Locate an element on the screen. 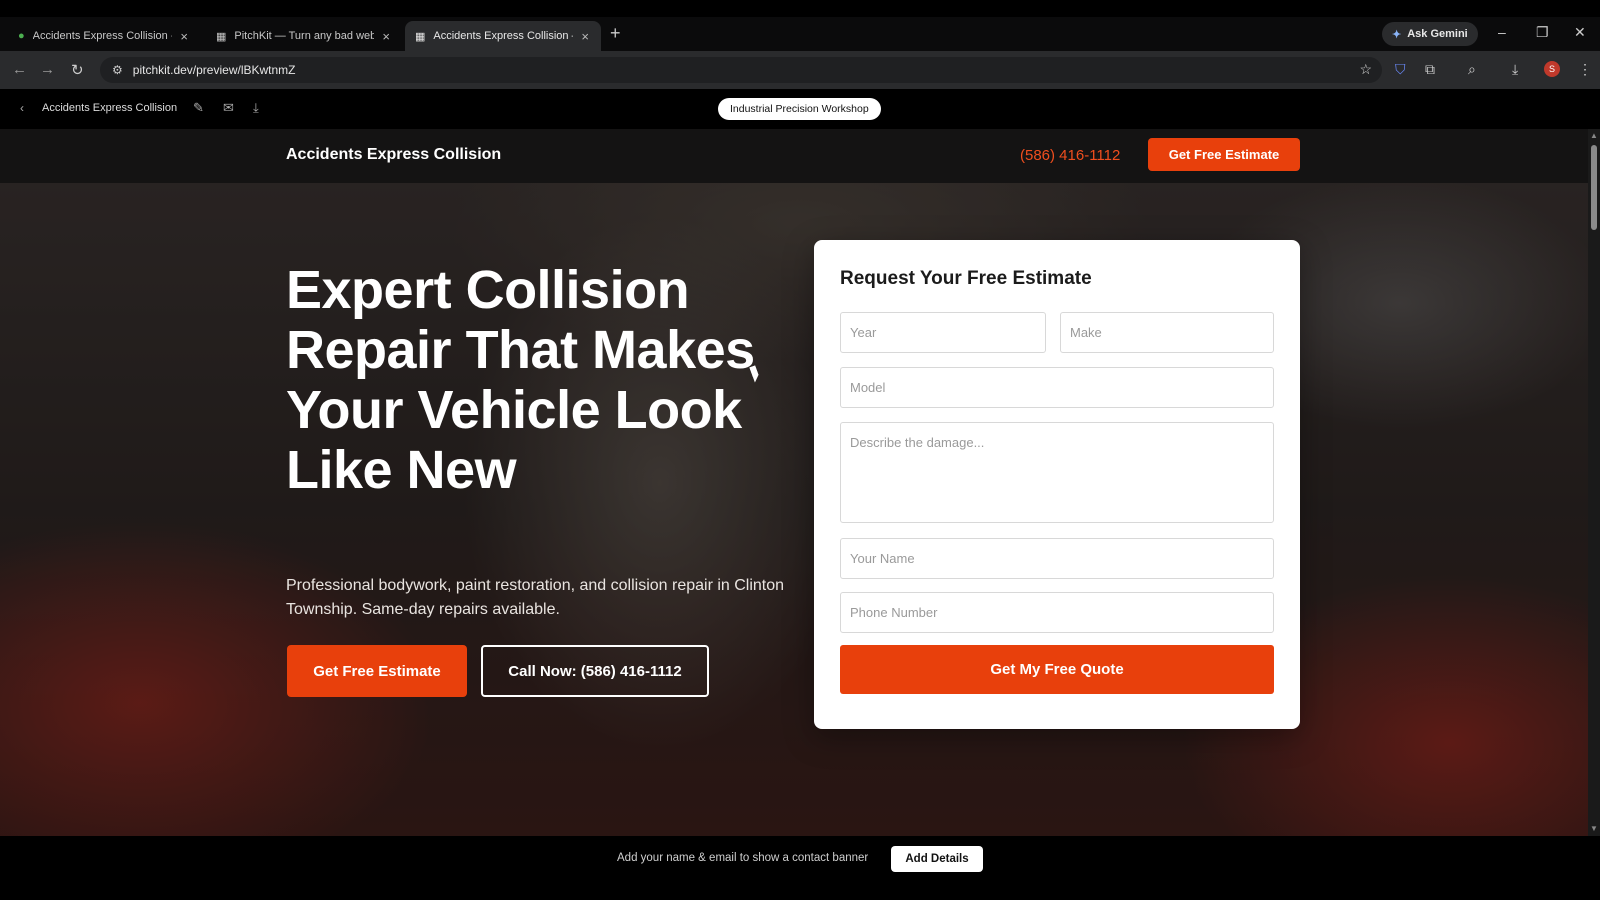 This screenshot has width=1600, height=900. scrollbar-thumb is located at coordinates (1594, 187).